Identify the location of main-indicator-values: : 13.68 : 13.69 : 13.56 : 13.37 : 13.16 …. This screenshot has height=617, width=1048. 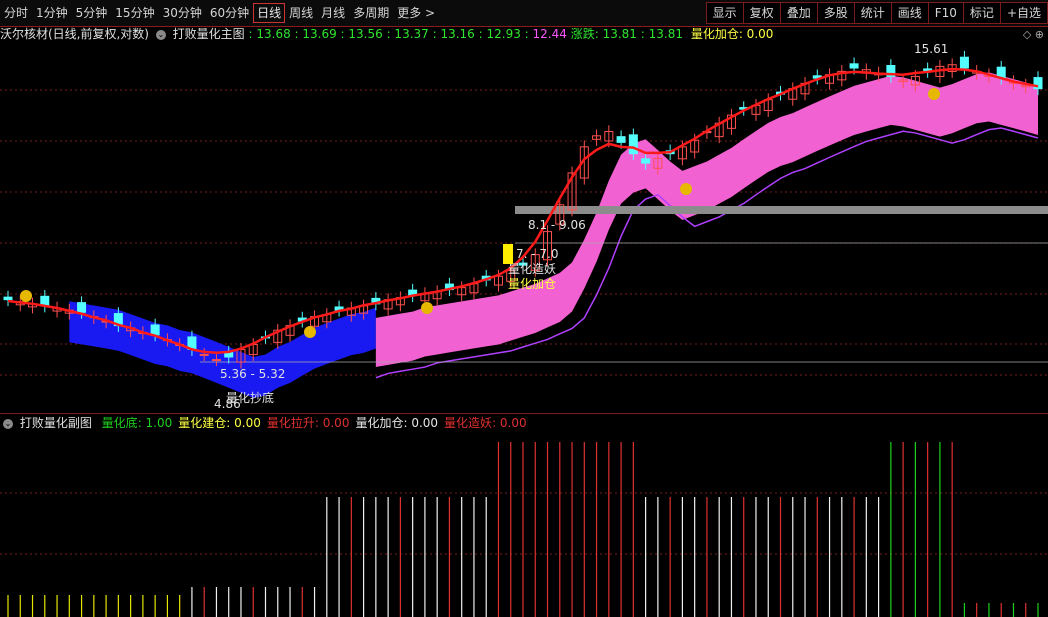
(388, 34).